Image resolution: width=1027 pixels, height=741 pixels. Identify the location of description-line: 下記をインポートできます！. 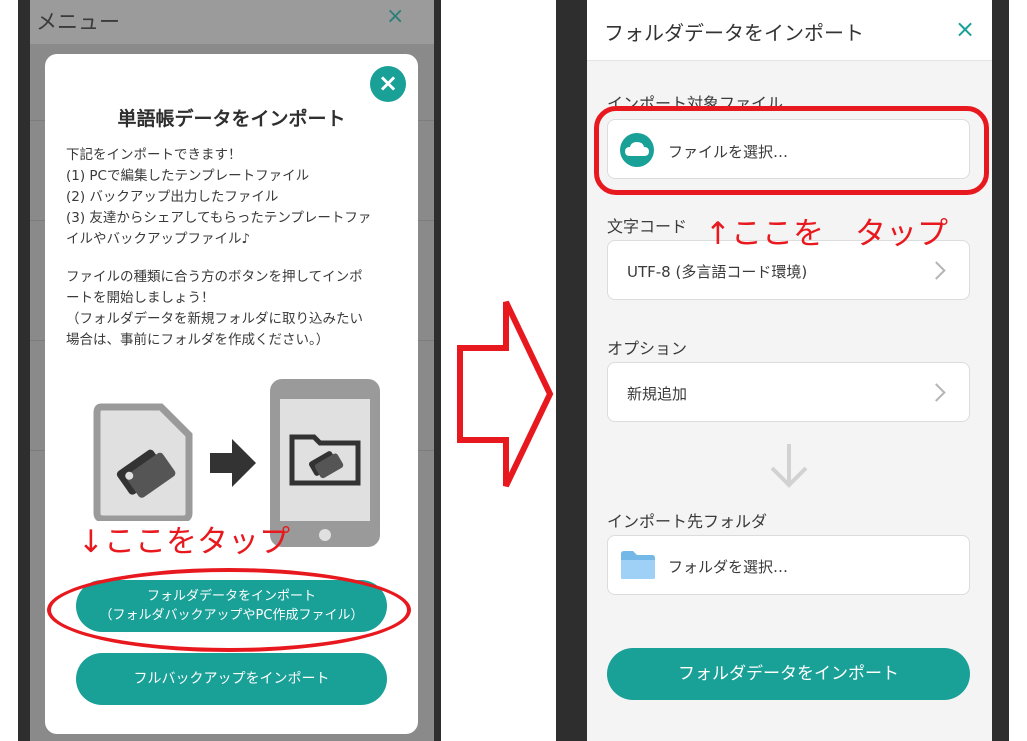
(154, 155).